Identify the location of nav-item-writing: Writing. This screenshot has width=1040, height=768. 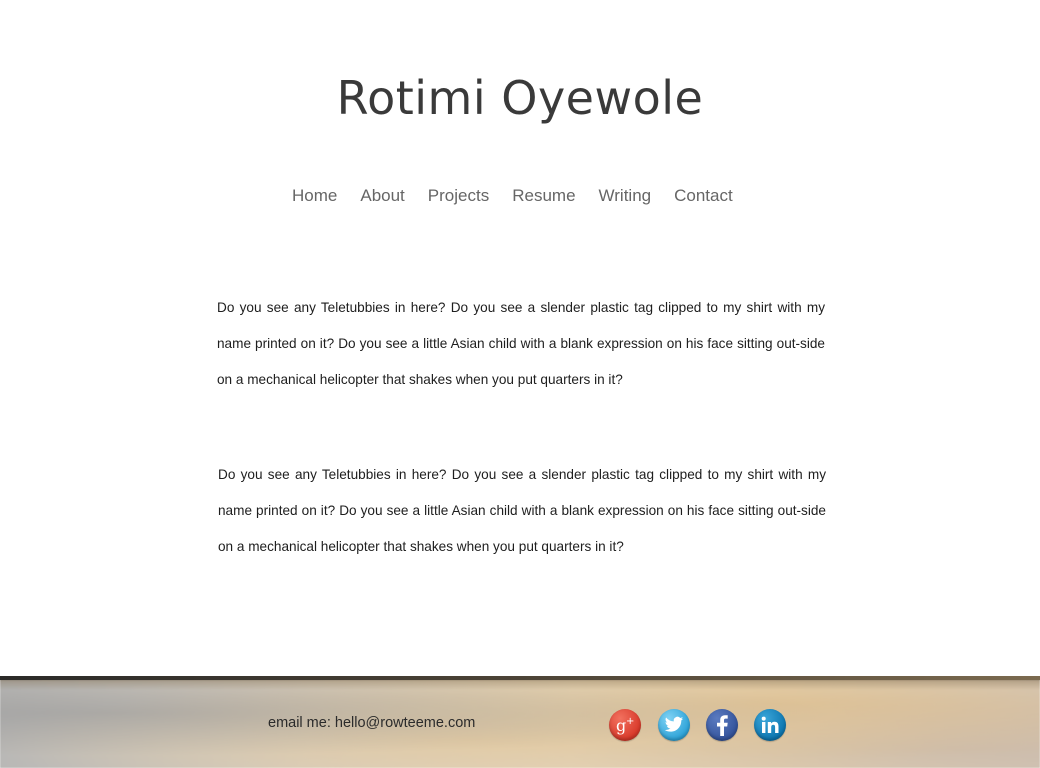
(625, 196).